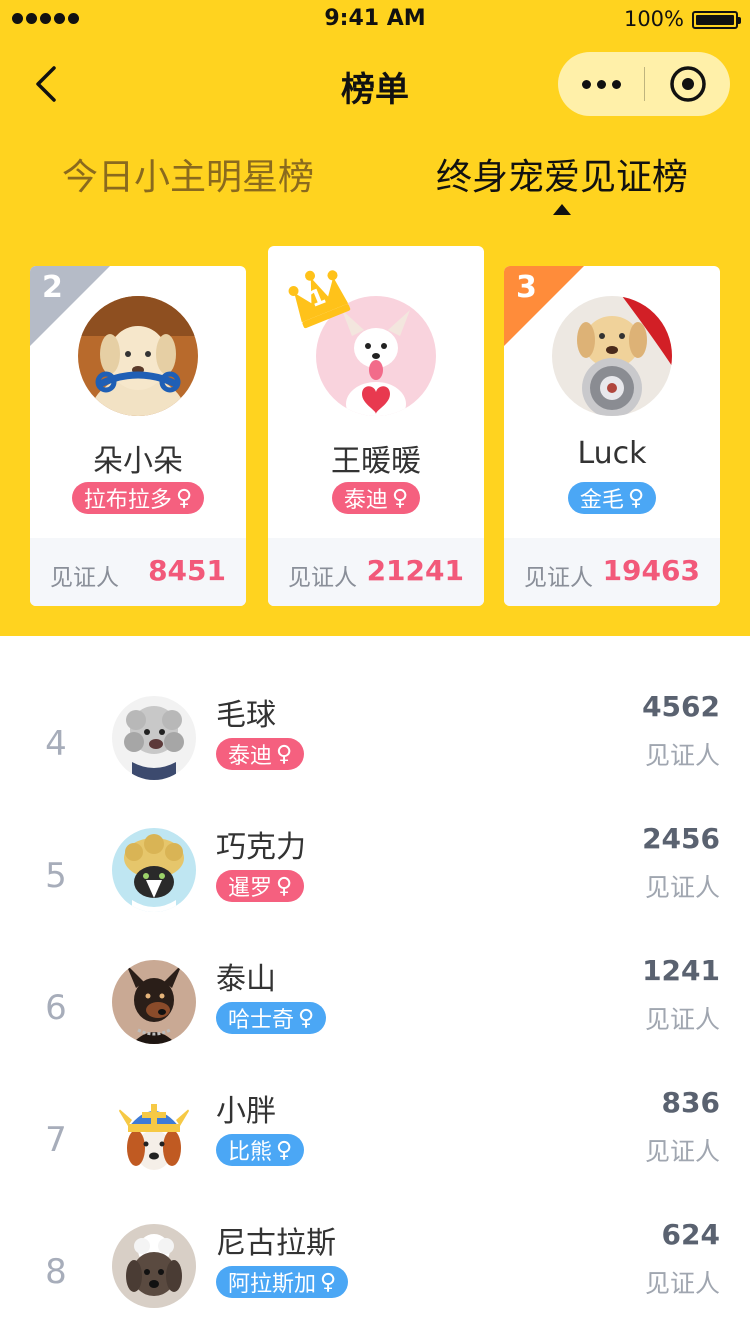 The width and height of the screenshot is (750, 1334). I want to click on breed-tag: 金毛 ♀, so click(612, 498).